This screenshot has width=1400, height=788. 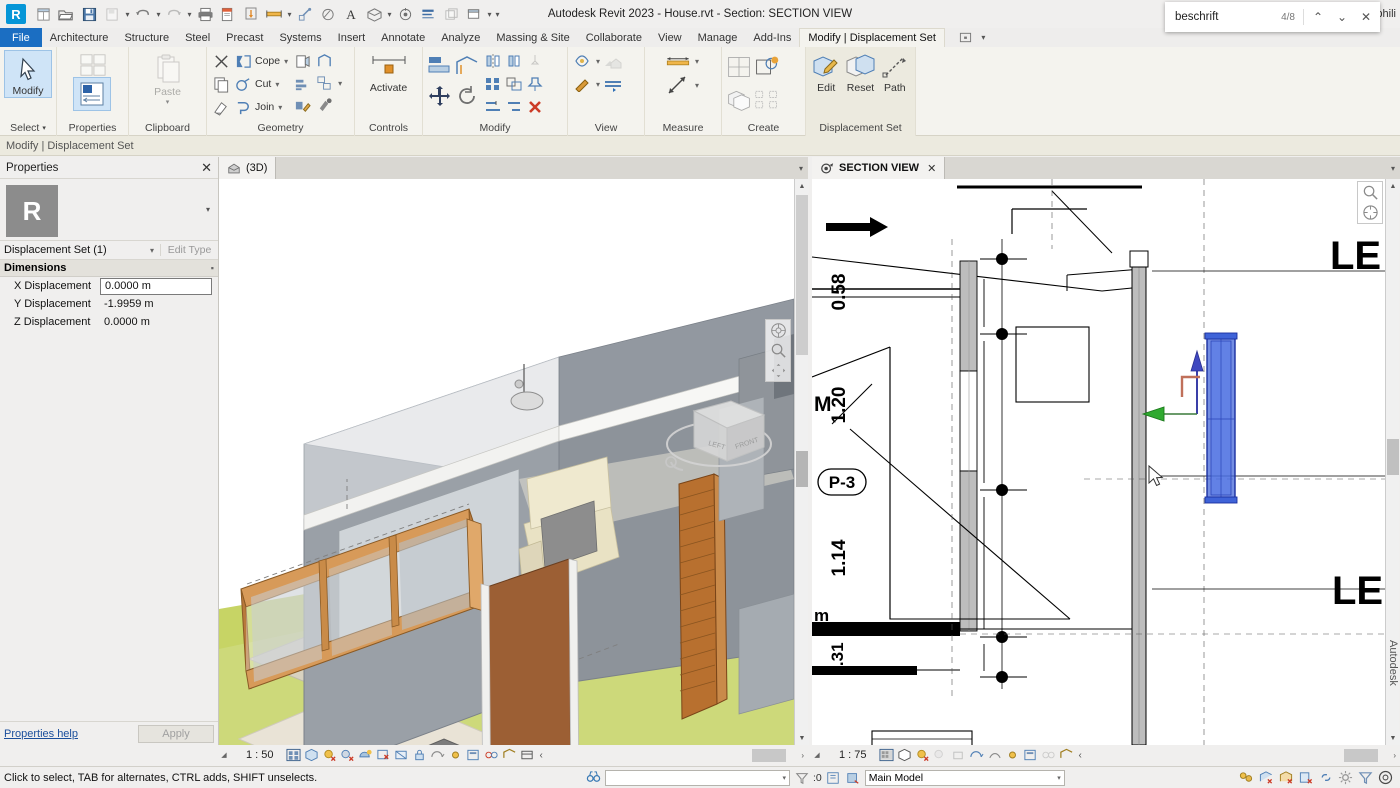 What do you see at coordinates (582, 84) in the screenshot?
I see `linework-icon` at bounding box center [582, 84].